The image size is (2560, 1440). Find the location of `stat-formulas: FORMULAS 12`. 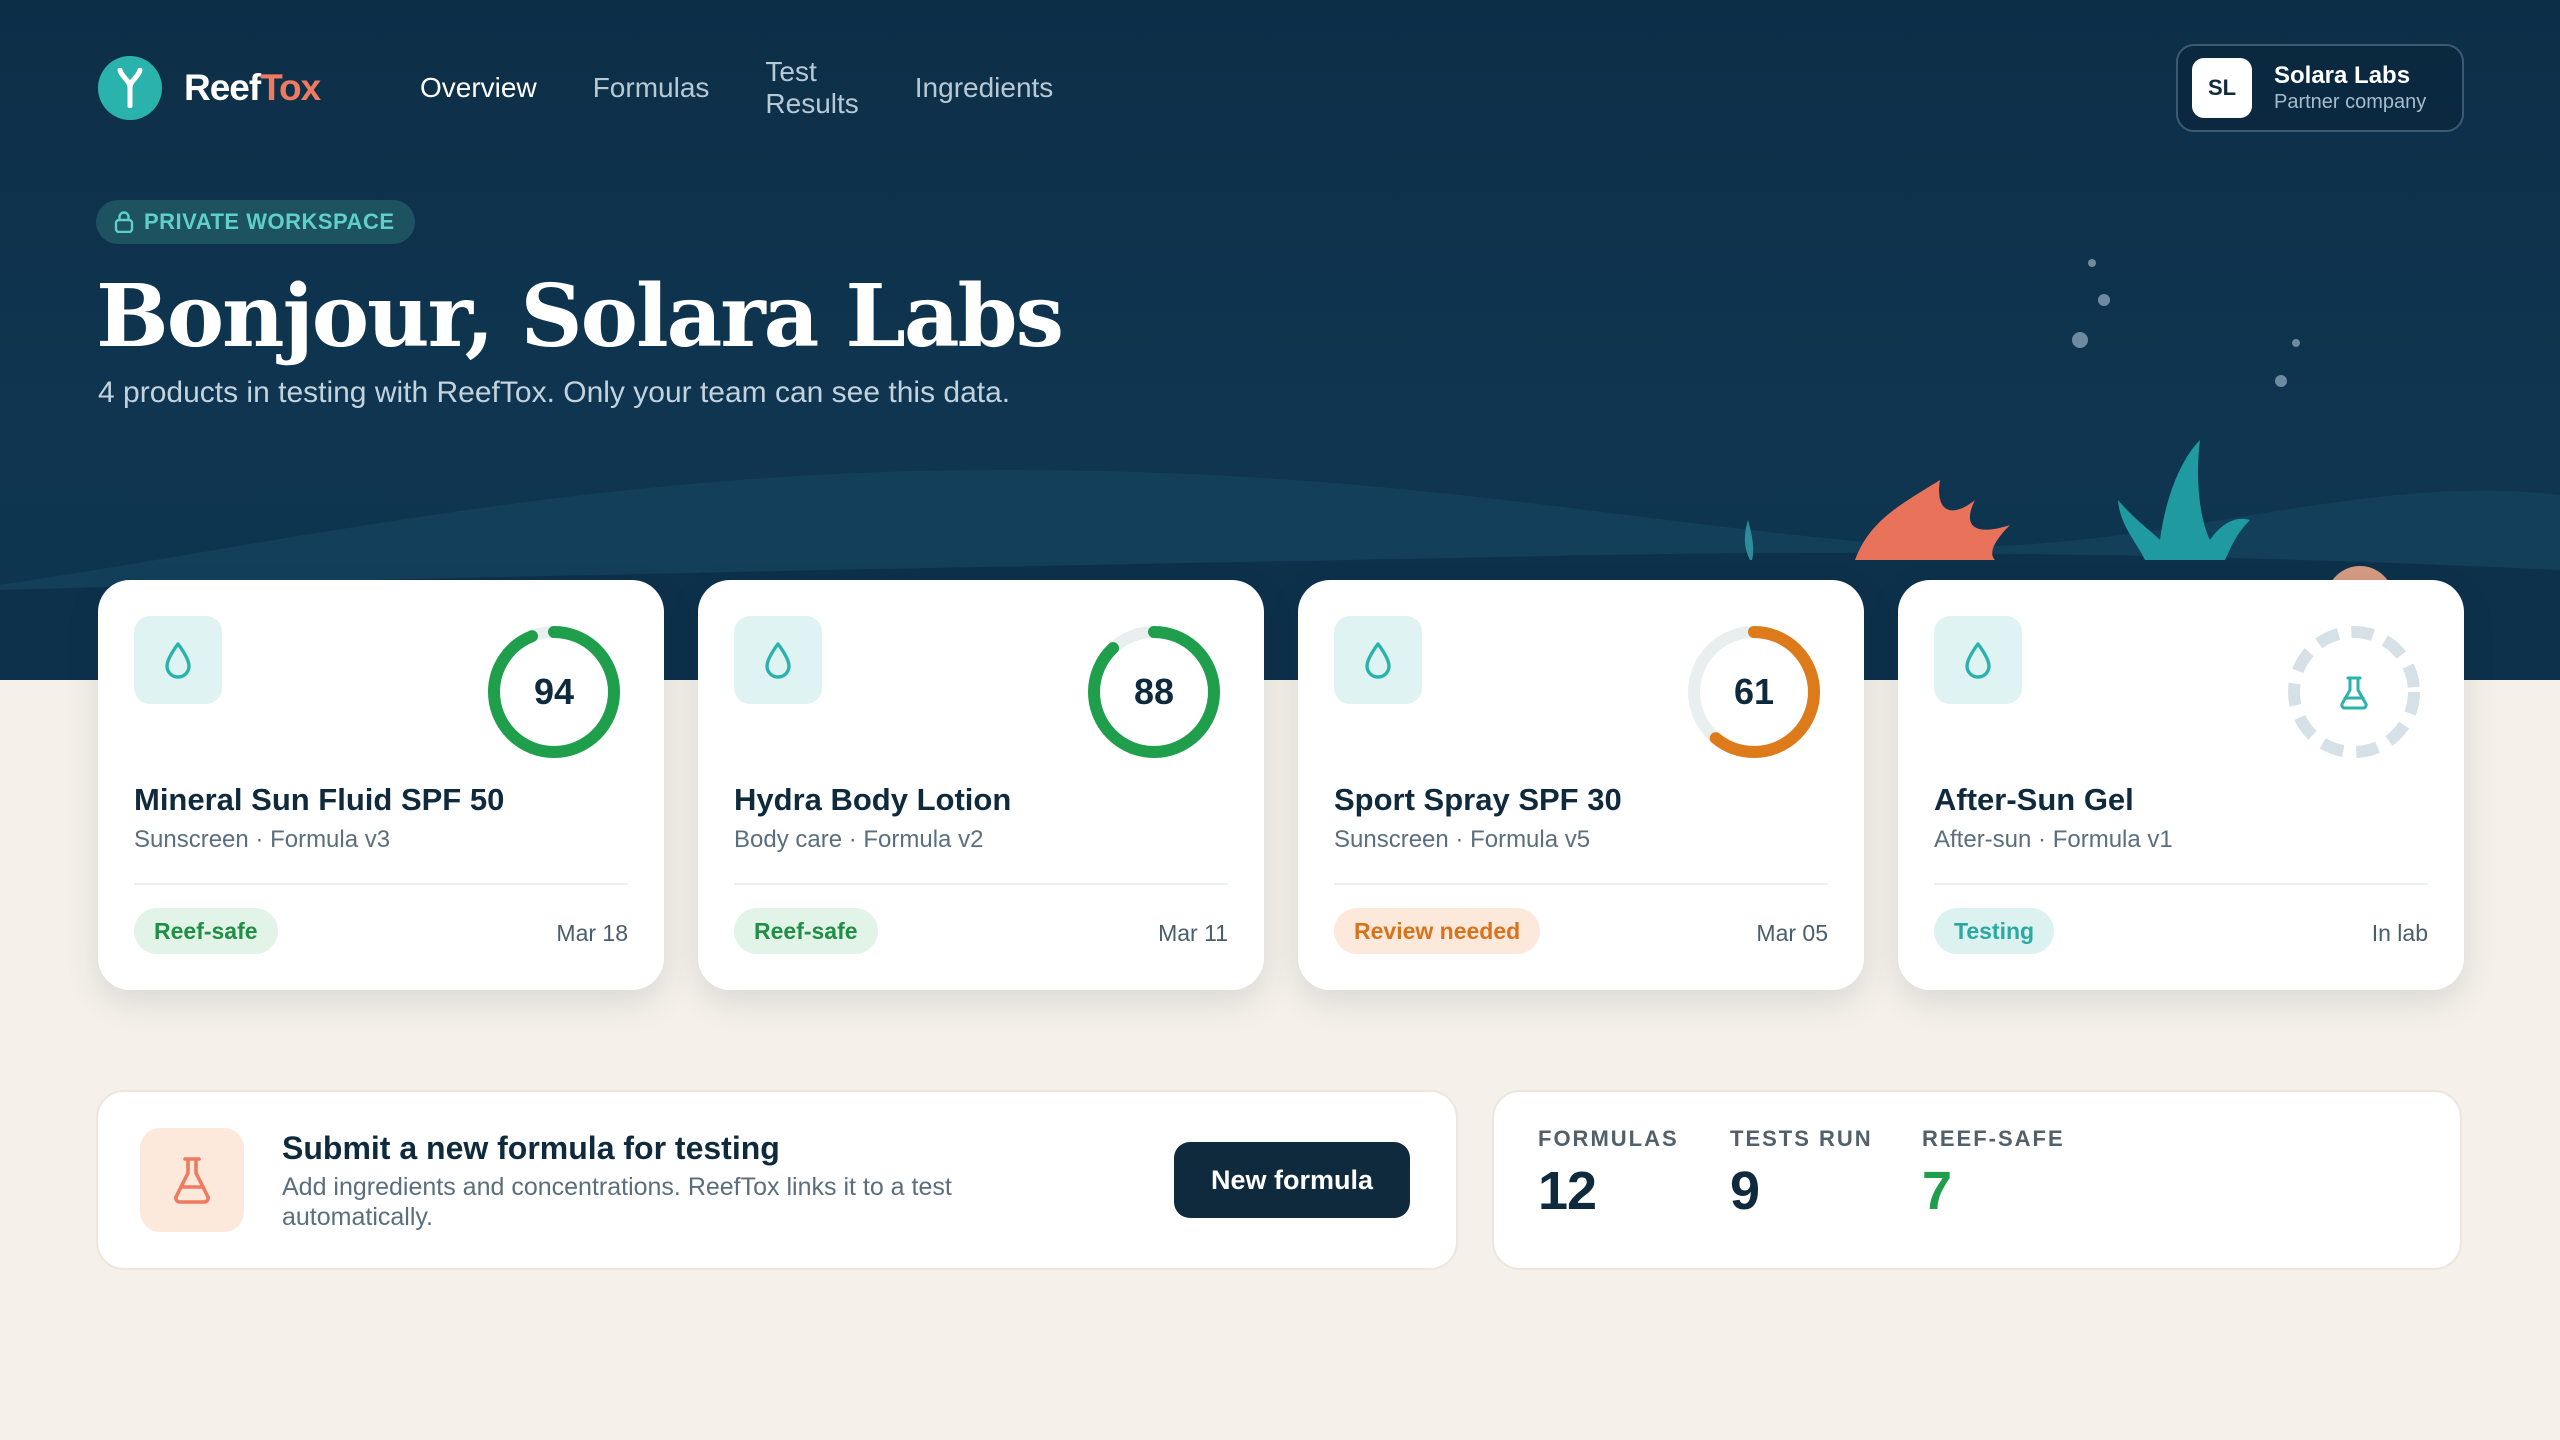

stat-formulas: FORMULAS 12 is located at coordinates (1608, 1174).